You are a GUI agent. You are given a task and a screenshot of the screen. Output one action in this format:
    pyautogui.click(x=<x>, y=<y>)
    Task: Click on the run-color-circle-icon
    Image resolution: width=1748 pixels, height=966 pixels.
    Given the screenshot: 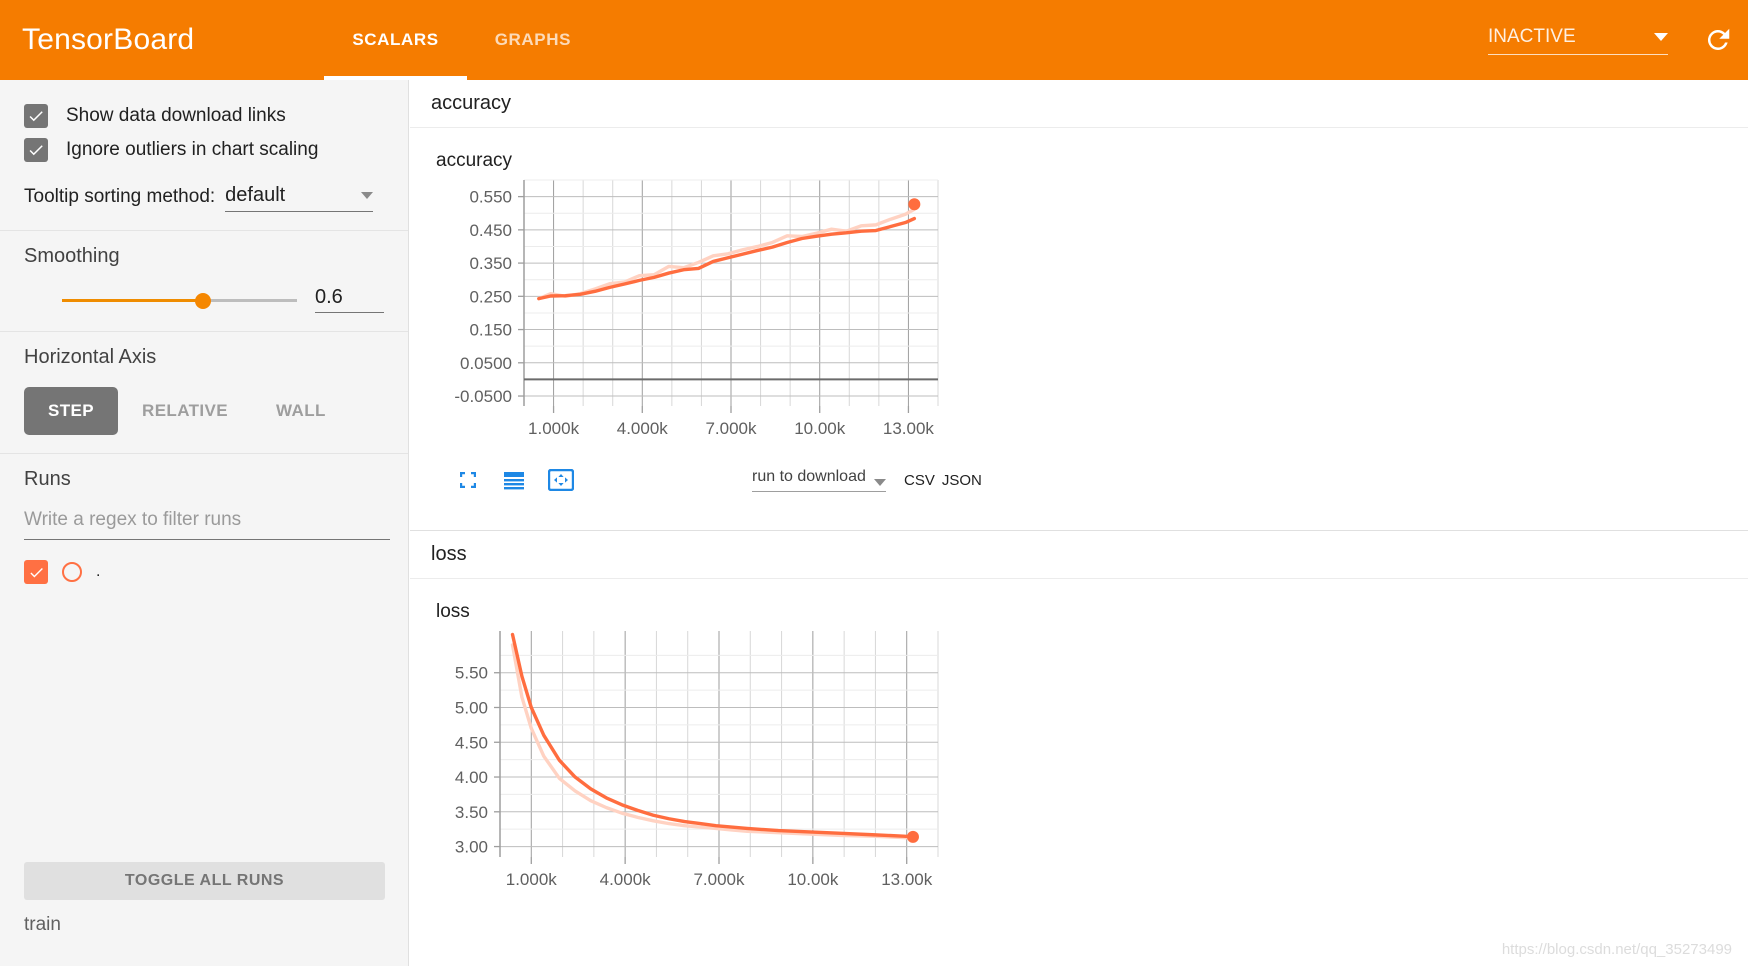 What is the action you would take?
    pyautogui.click(x=72, y=572)
    